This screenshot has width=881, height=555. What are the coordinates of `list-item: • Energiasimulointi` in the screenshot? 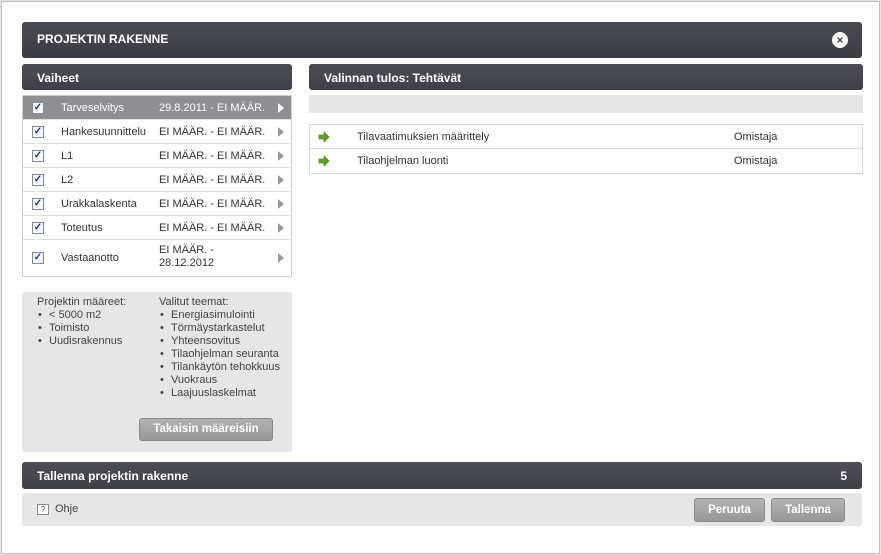 It's located at (207, 315).